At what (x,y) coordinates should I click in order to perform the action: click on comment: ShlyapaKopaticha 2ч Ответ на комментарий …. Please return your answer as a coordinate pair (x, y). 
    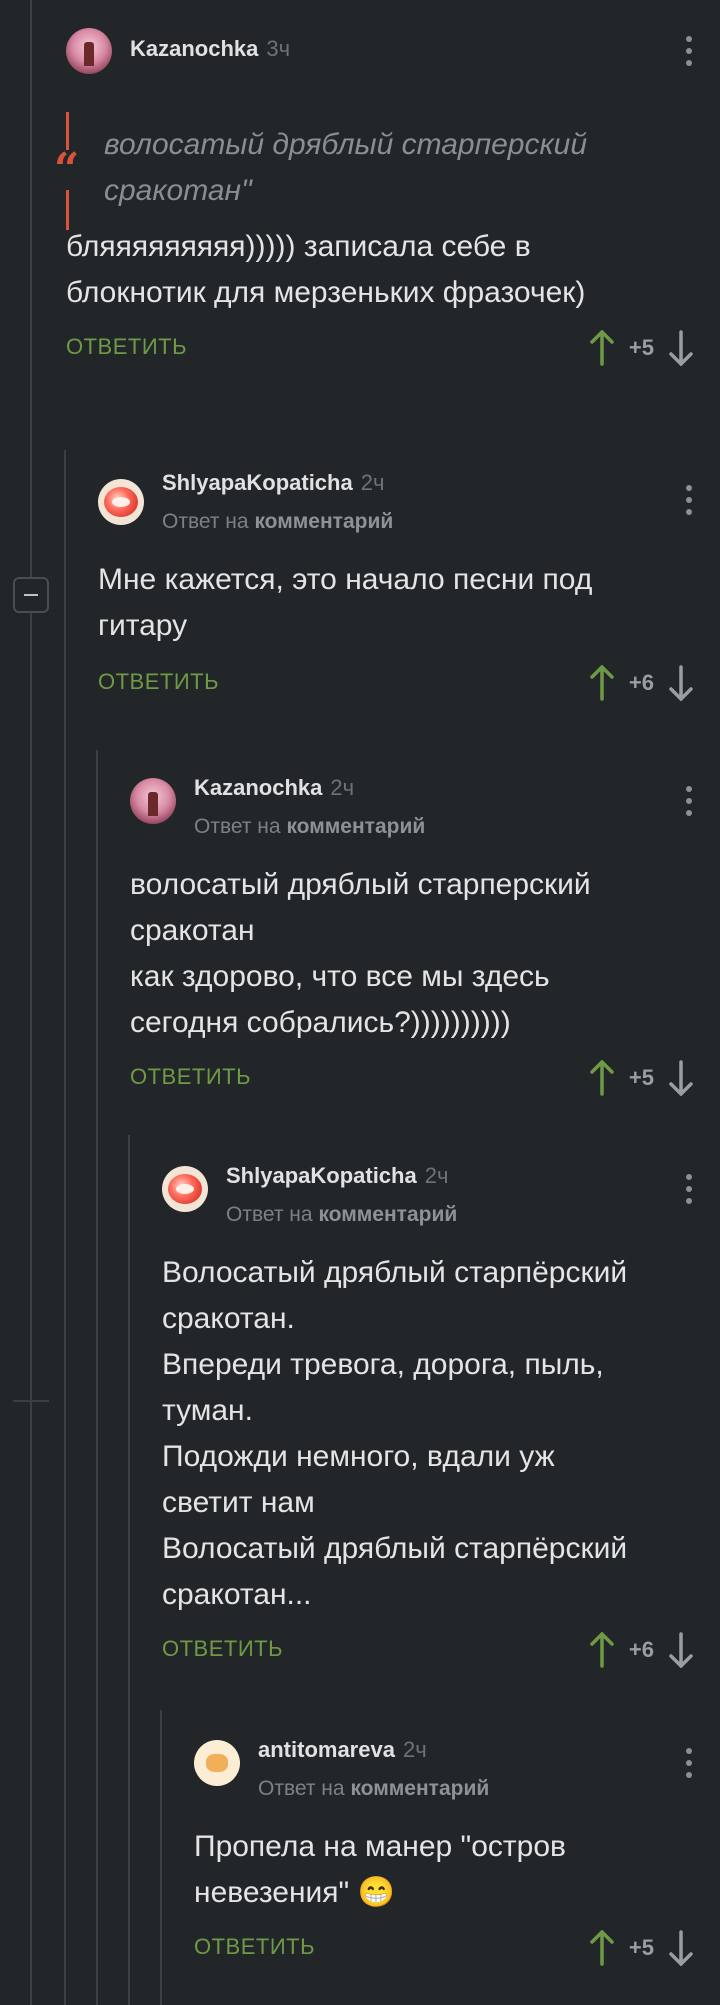
    Looking at the image, I should click on (409, 582).